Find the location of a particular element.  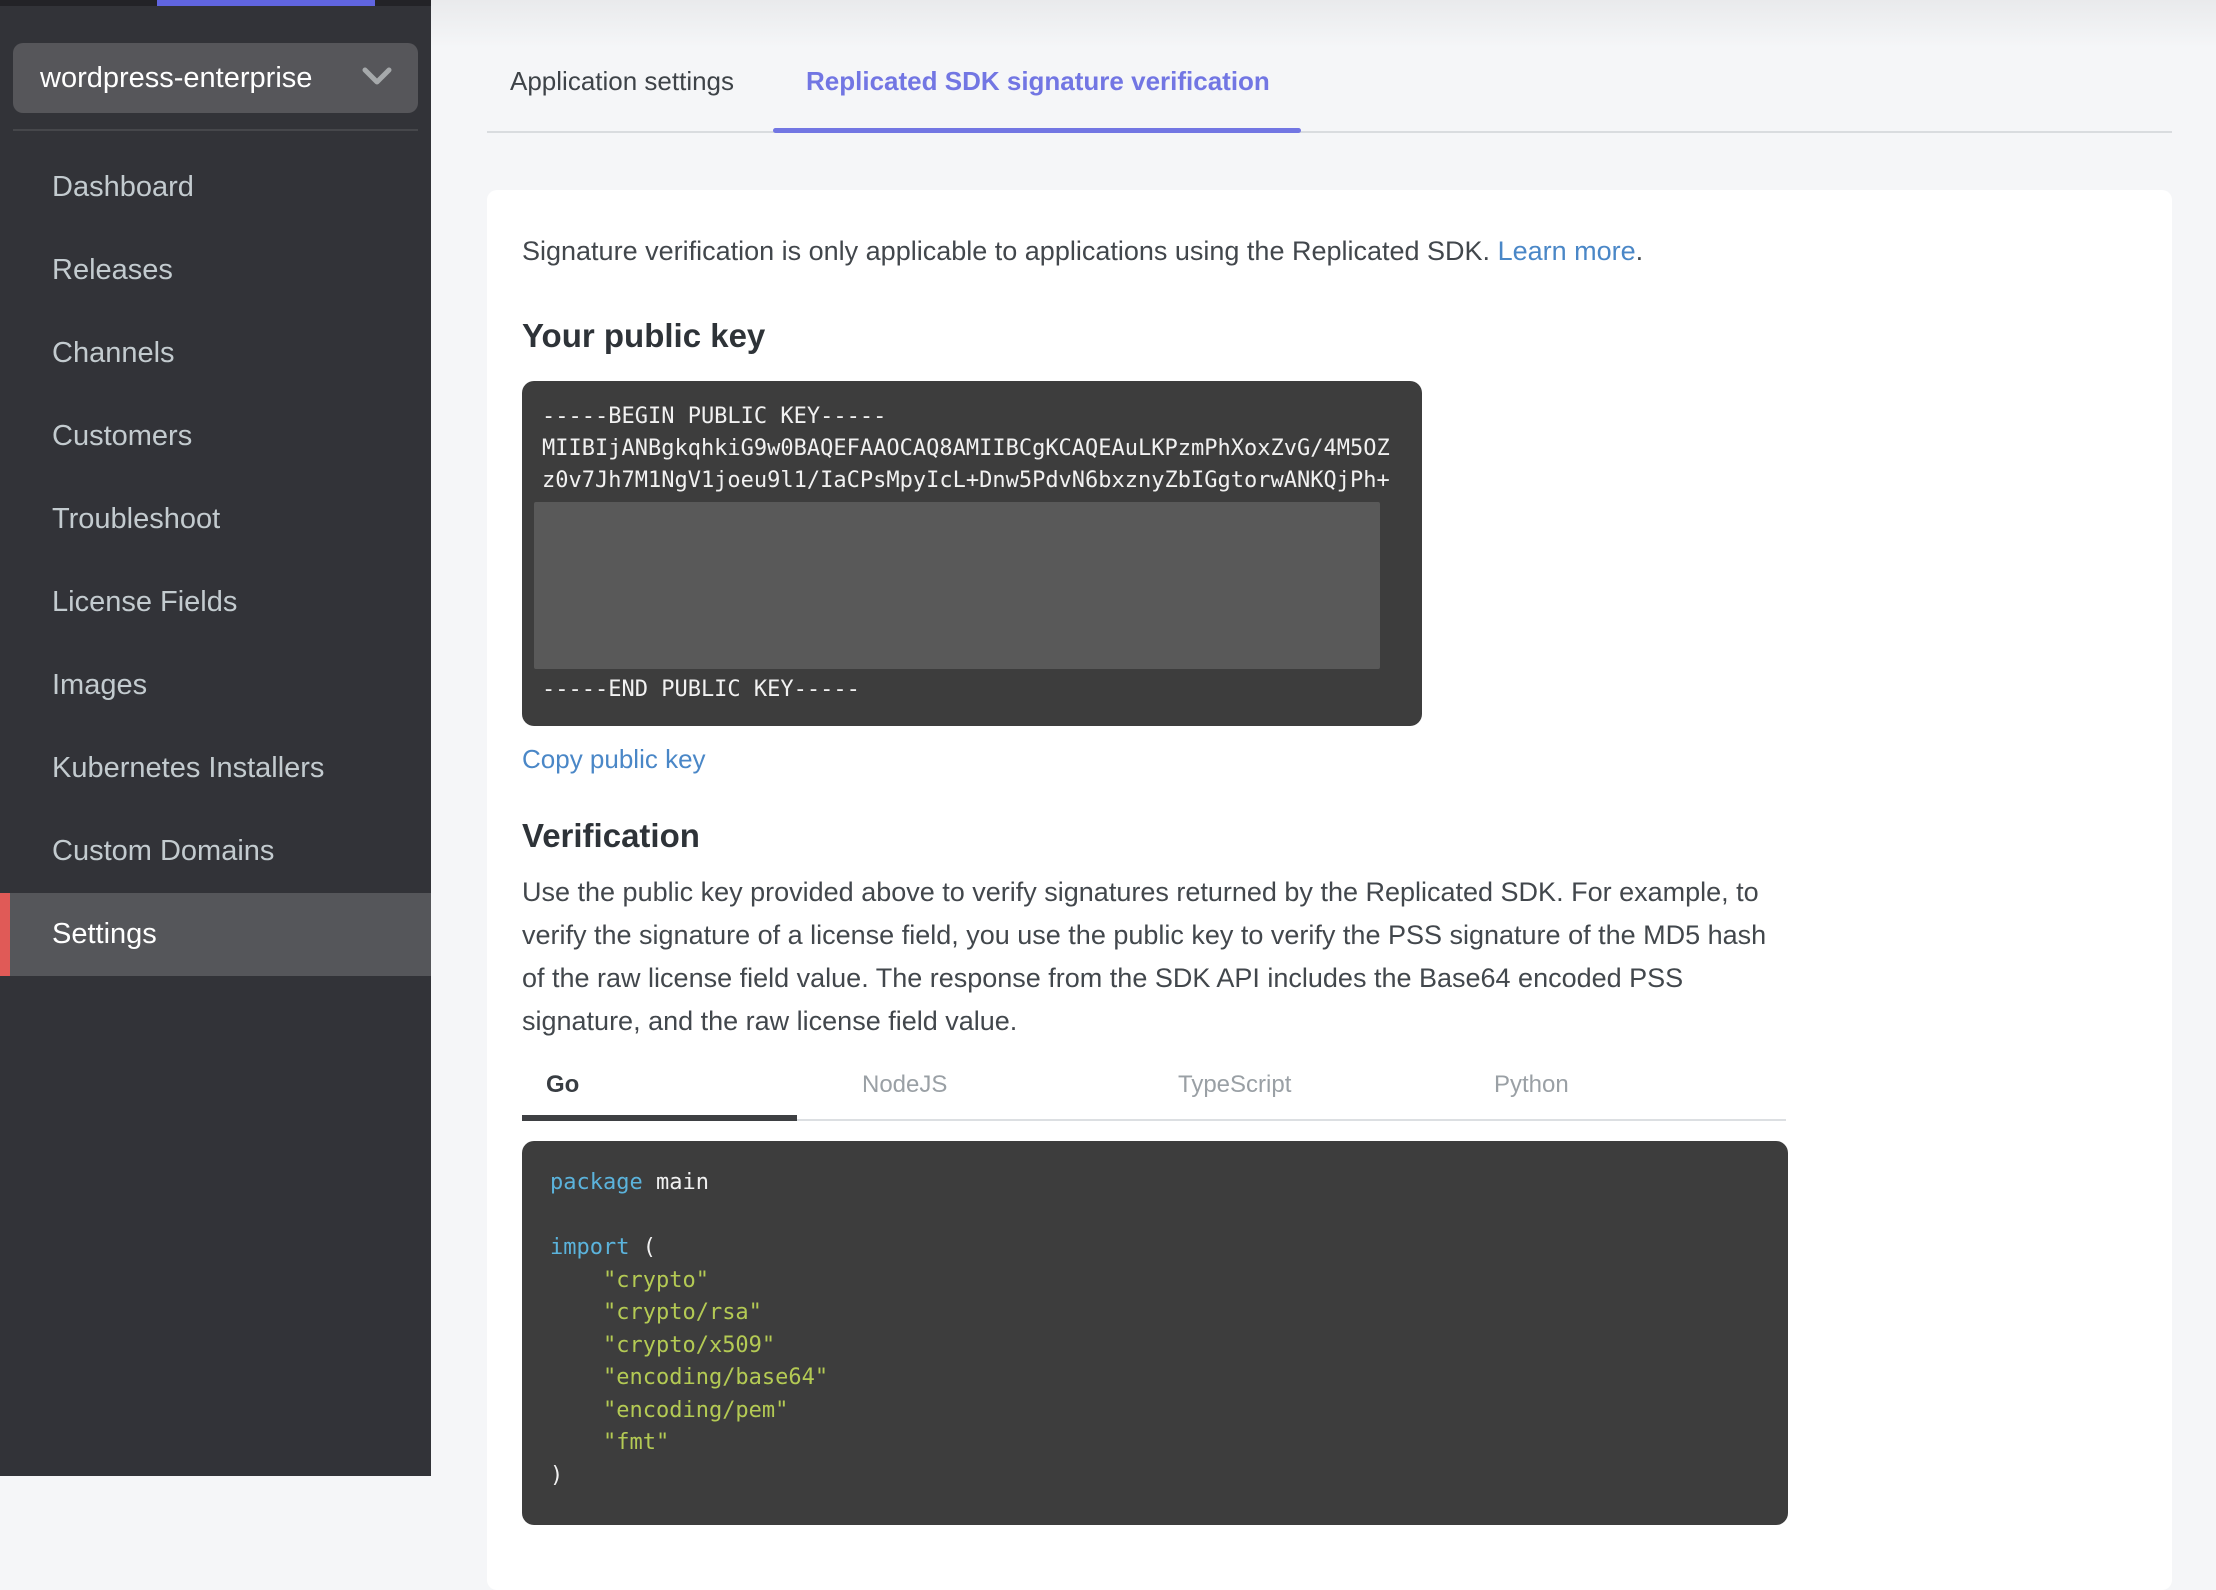

code-line: package main is located at coordinates (629, 1182).